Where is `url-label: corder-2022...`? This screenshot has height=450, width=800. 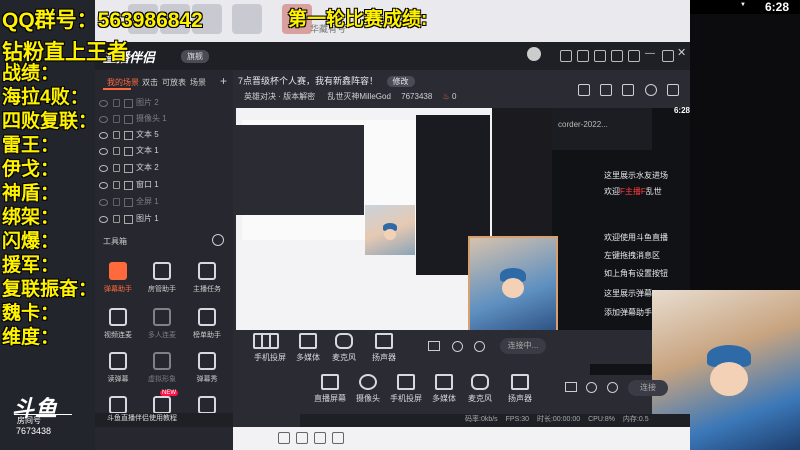
url-label: corder-2022... is located at coordinates (602, 129).